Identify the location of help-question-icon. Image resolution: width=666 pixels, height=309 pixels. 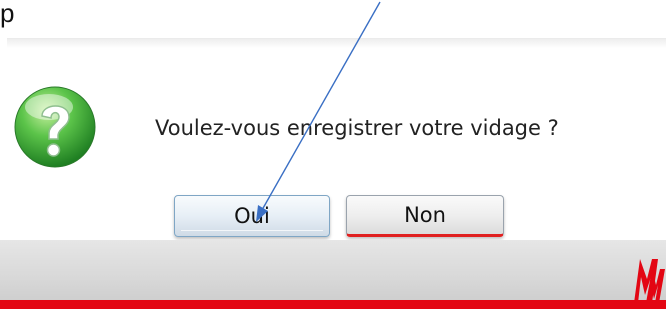
(55, 127).